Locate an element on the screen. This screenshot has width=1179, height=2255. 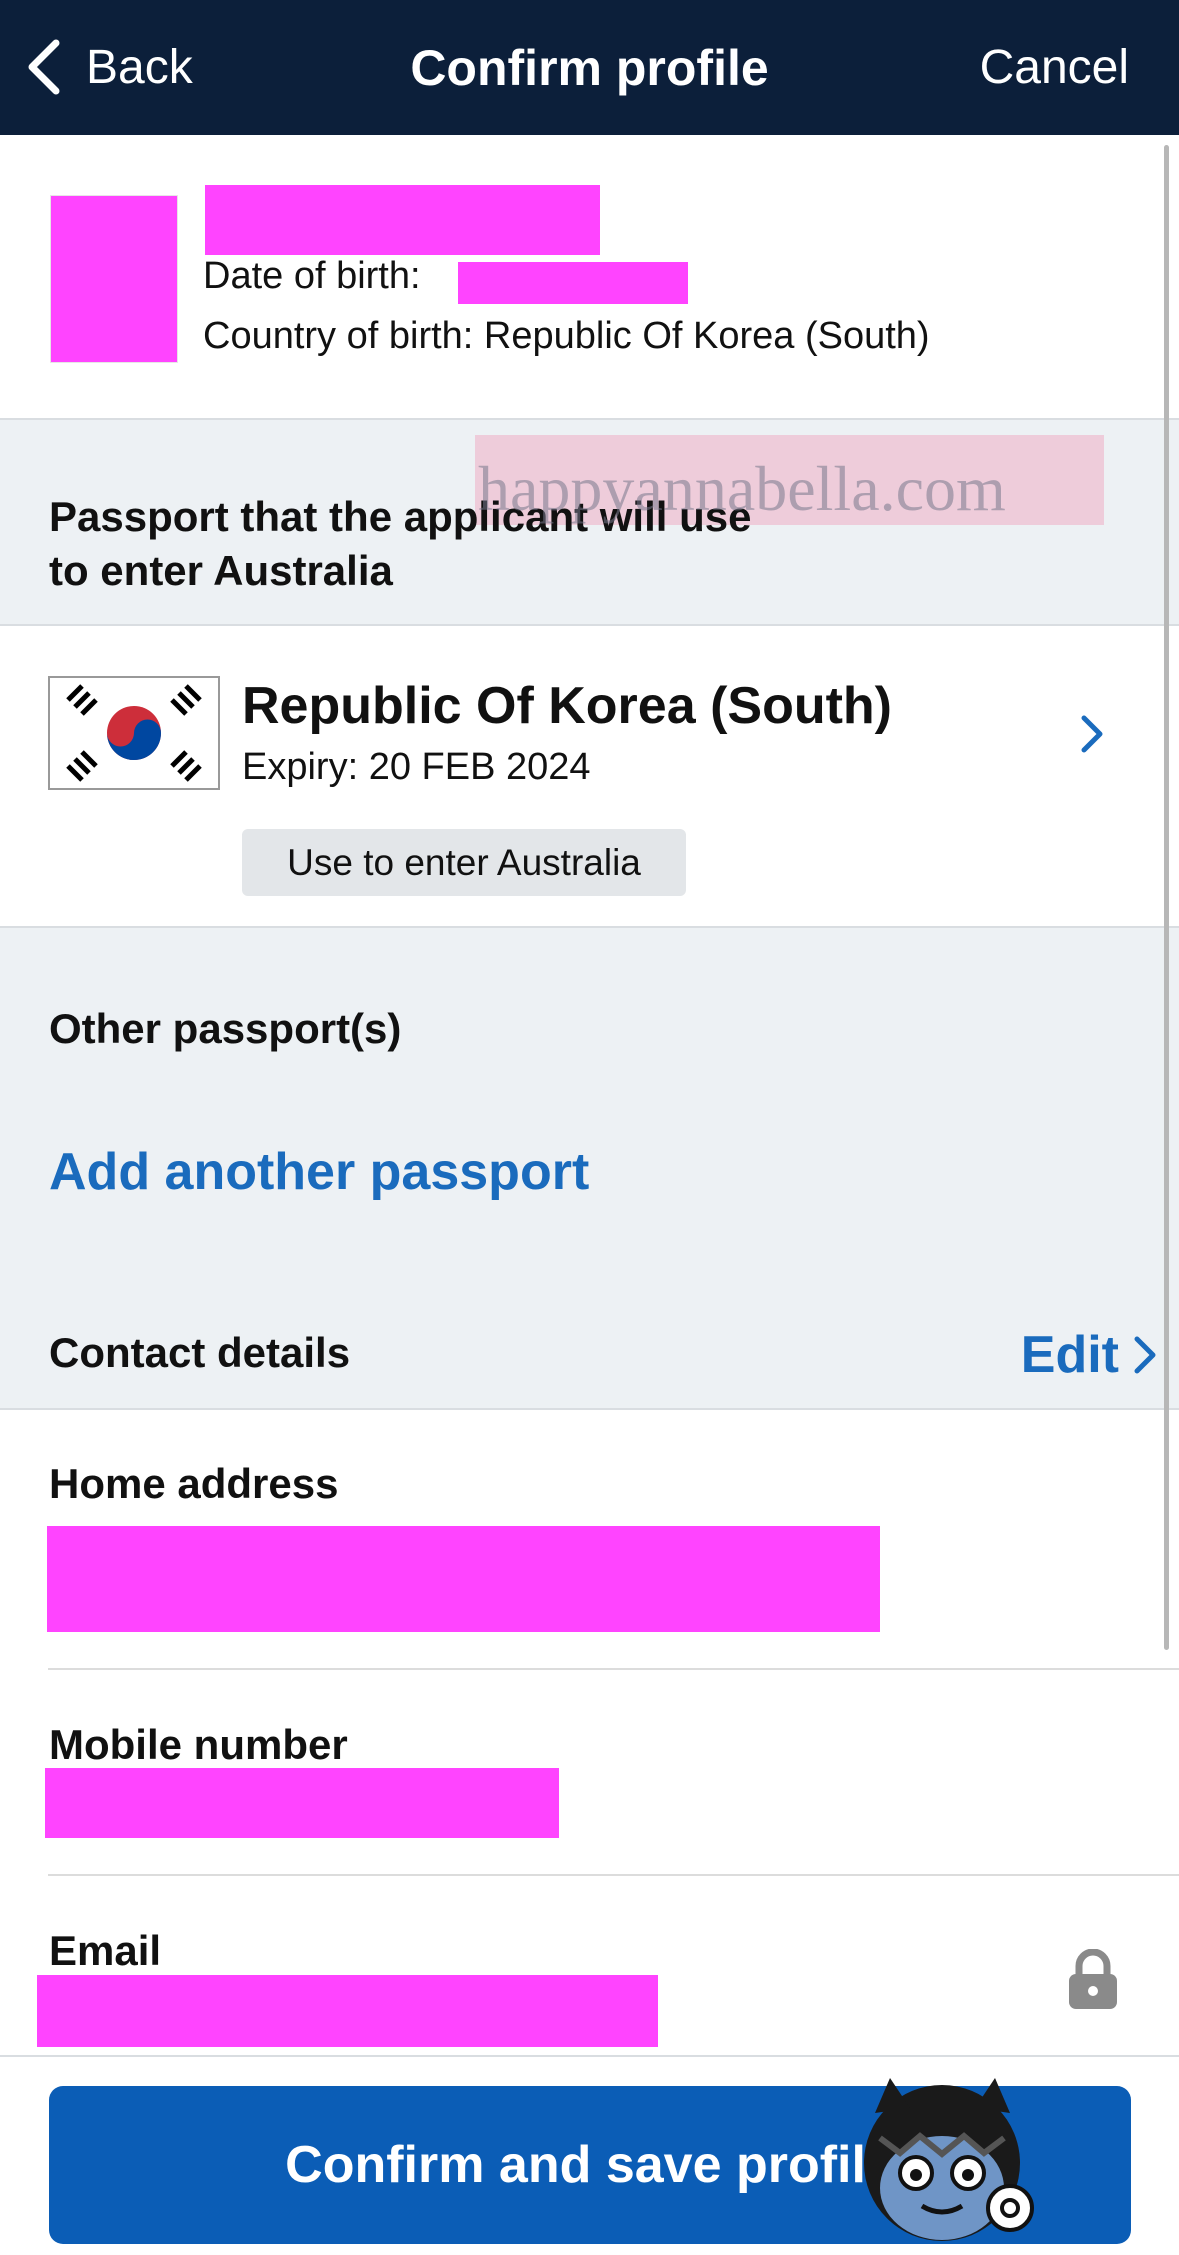
top-nav-bar: Back Confirm profile Cancel is located at coordinates (589, 67).